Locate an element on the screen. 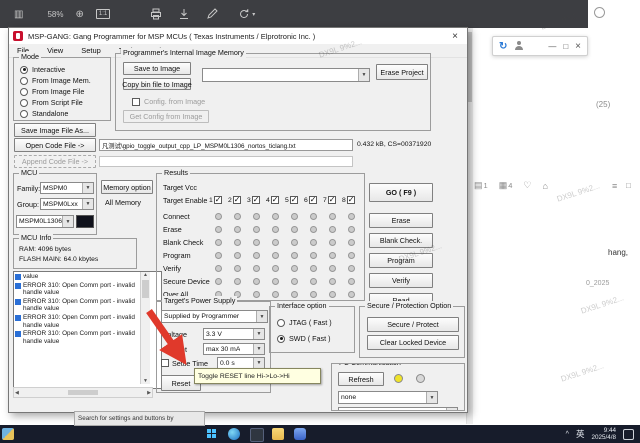  heart-icon: ♡ is located at coordinates (527, 185).